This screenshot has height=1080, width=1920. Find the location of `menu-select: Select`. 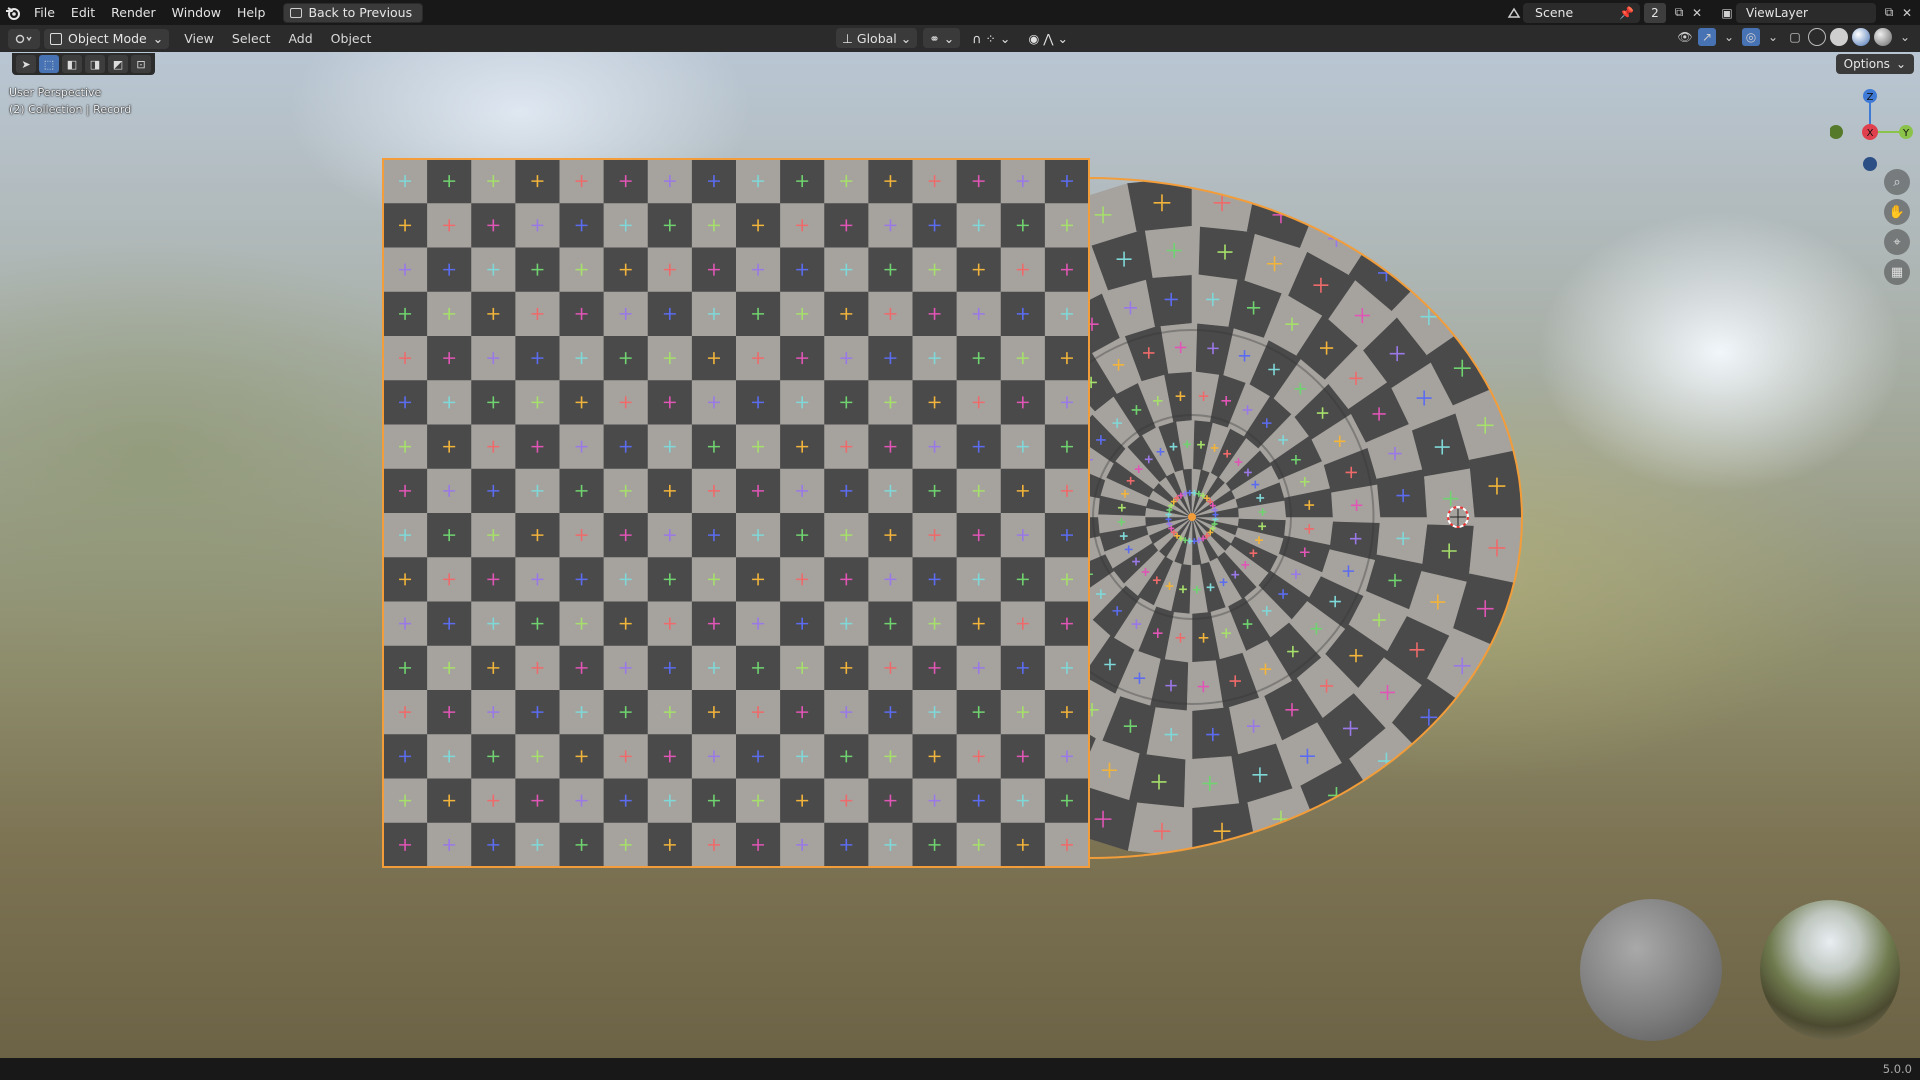

menu-select: Select is located at coordinates (251, 38).